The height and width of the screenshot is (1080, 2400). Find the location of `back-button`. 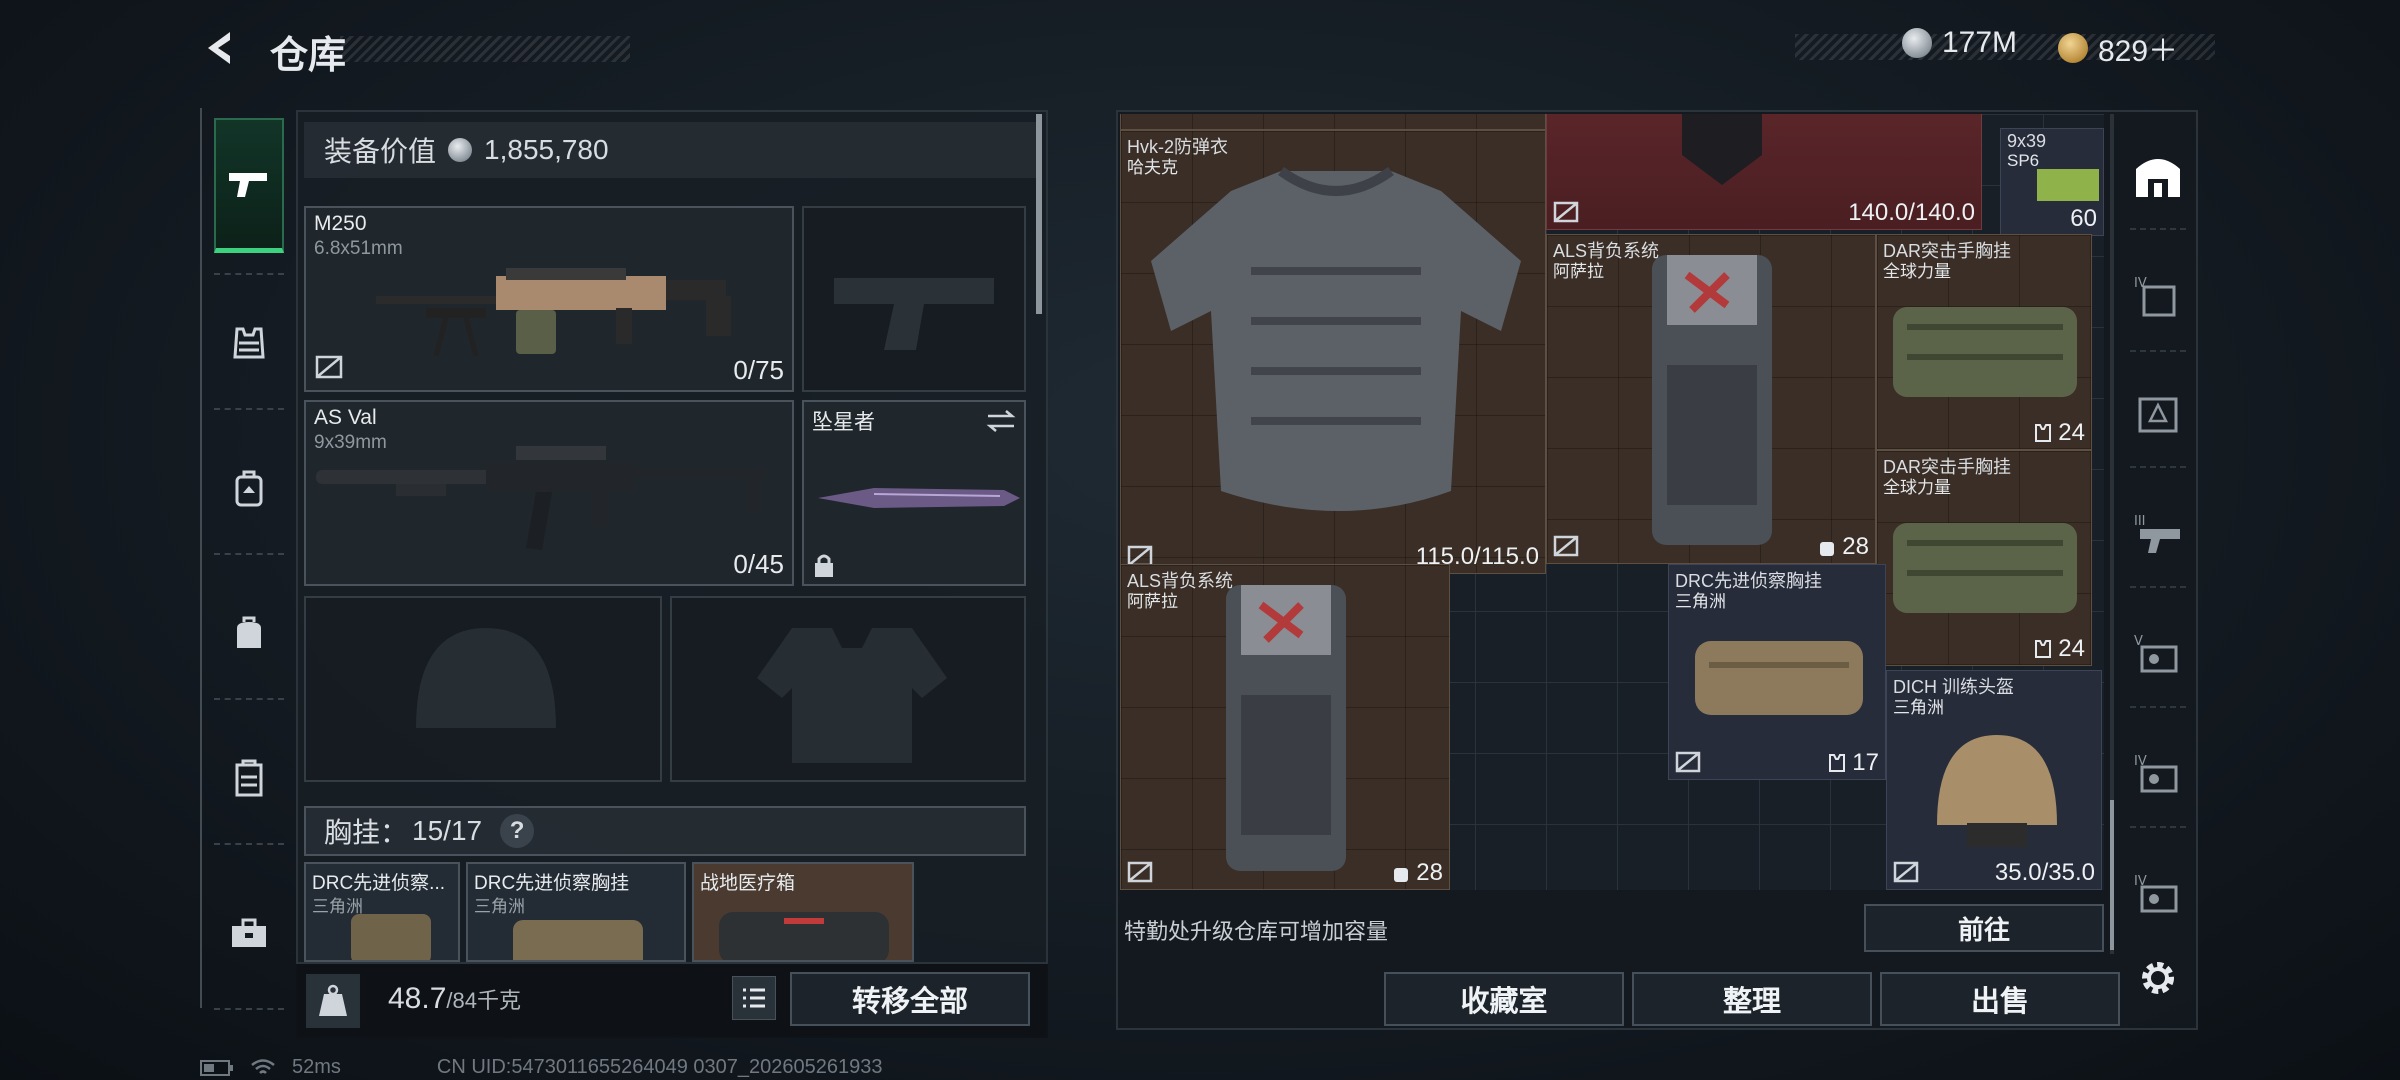

back-button is located at coordinates (220, 48).